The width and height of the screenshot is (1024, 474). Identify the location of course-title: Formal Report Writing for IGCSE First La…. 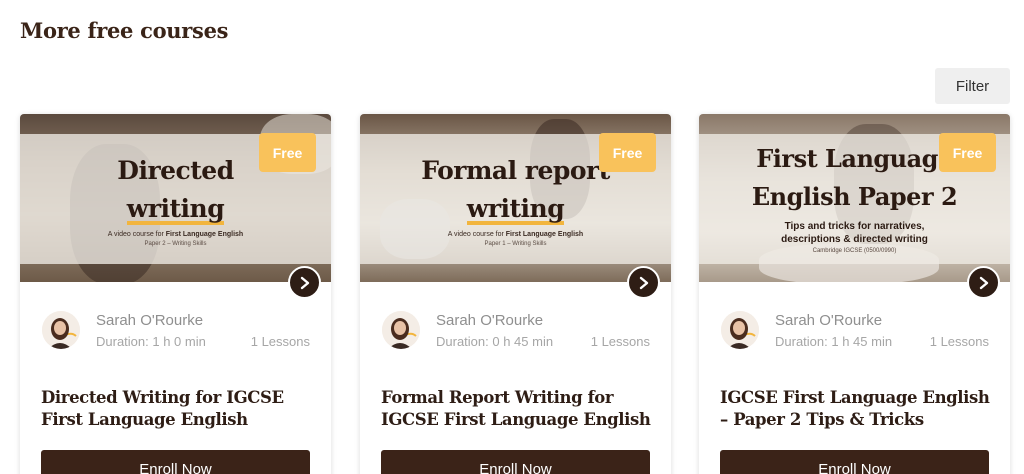
(516, 409).